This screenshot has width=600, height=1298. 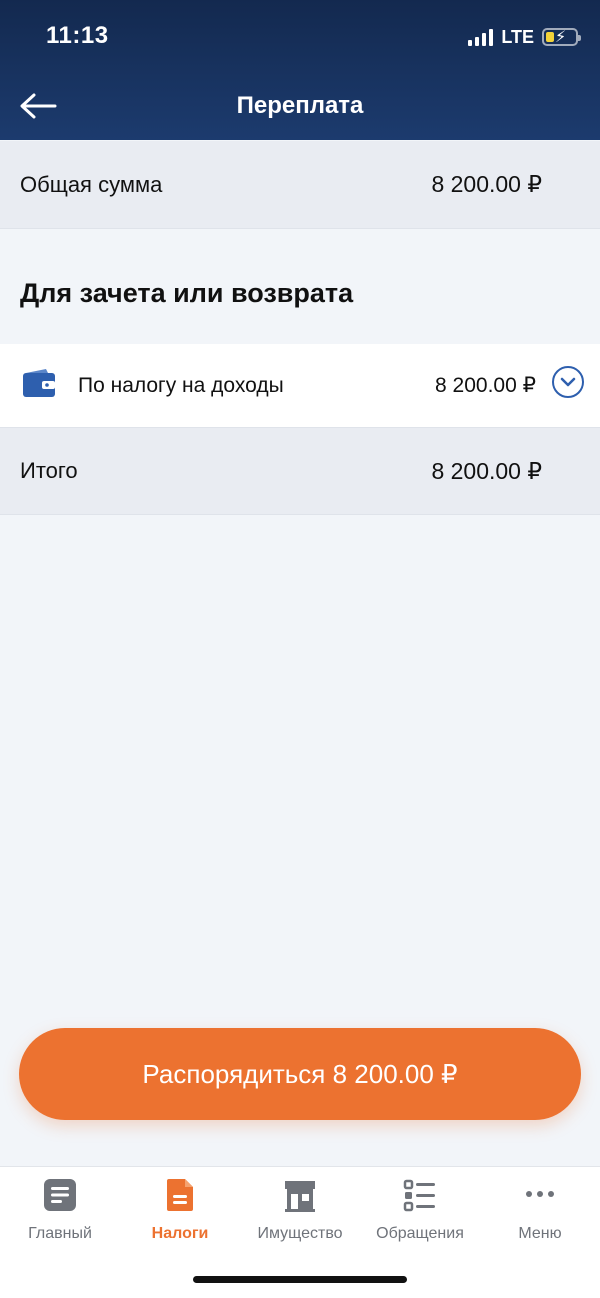 What do you see at coordinates (300, 1074) in the screenshot?
I see `dispose-button: Распорядиться 8 200.00 ₽` at bounding box center [300, 1074].